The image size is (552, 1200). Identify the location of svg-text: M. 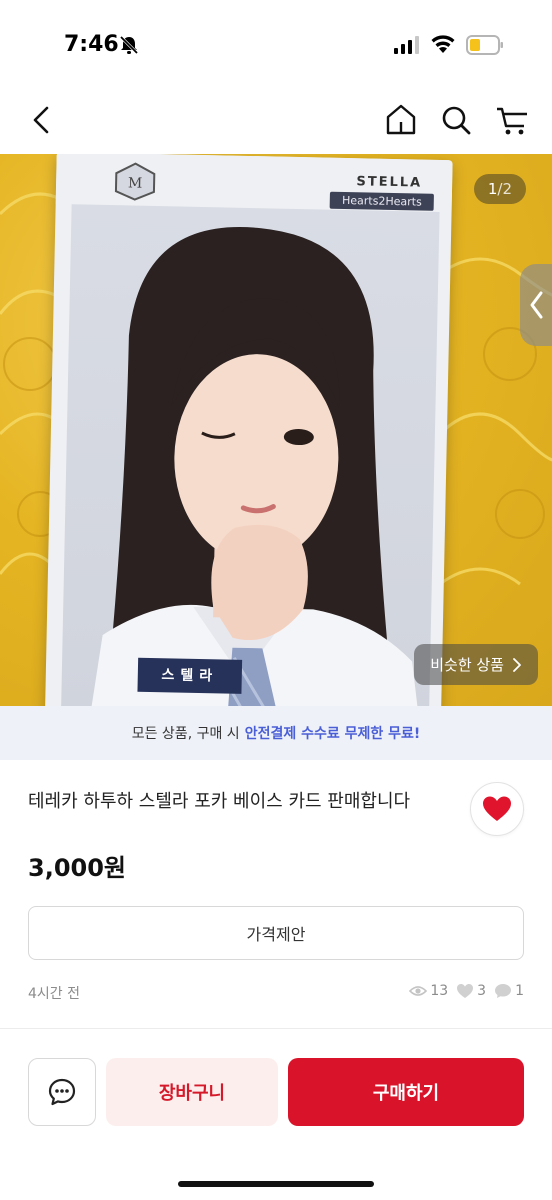
(135, 183).